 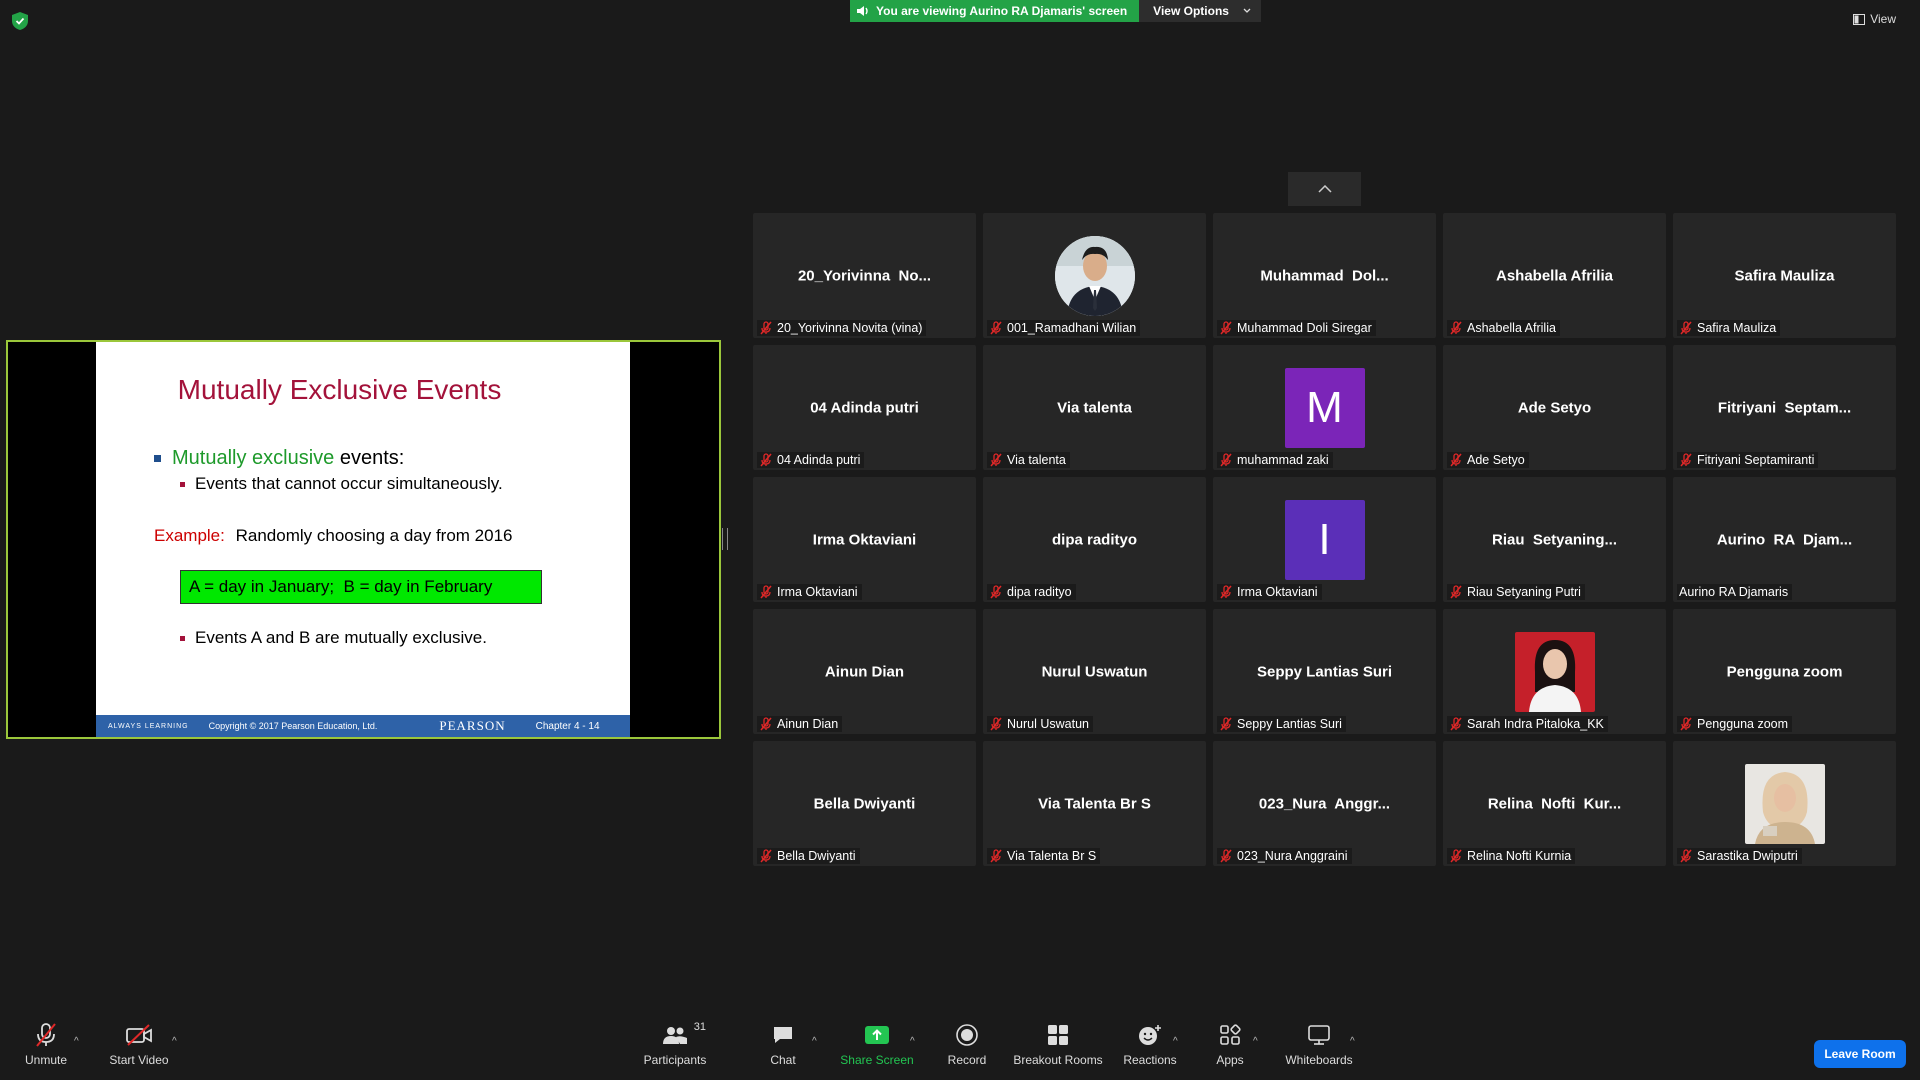 What do you see at coordinates (864, 407) in the screenshot?
I see `participant-tile: 04 Adinda putri 04 Adinda putri` at bounding box center [864, 407].